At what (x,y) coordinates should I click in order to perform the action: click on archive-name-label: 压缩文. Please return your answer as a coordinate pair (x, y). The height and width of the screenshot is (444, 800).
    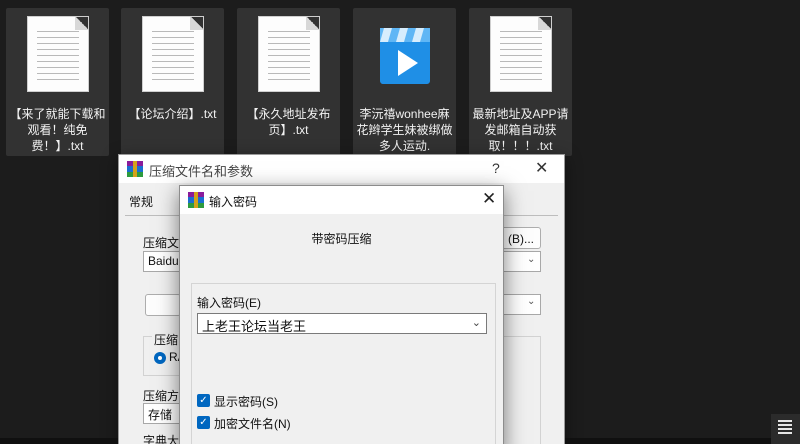
    Looking at the image, I should click on (161, 243).